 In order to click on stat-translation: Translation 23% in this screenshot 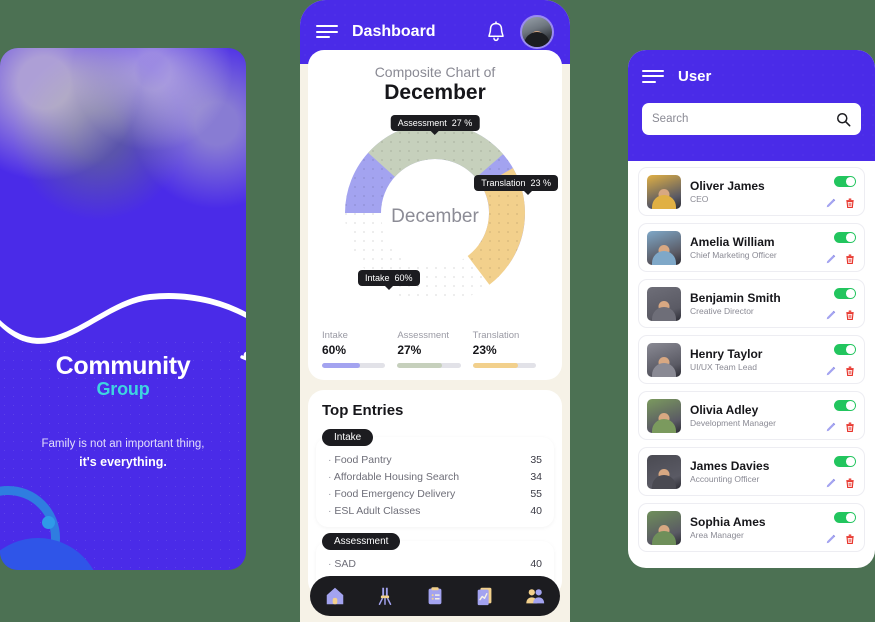, I will do `click(510, 349)`.